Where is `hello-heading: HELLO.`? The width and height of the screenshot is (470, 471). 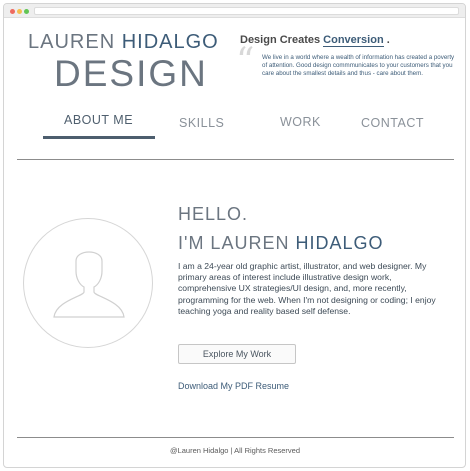
hello-heading: HELLO. is located at coordinates (213, 214).